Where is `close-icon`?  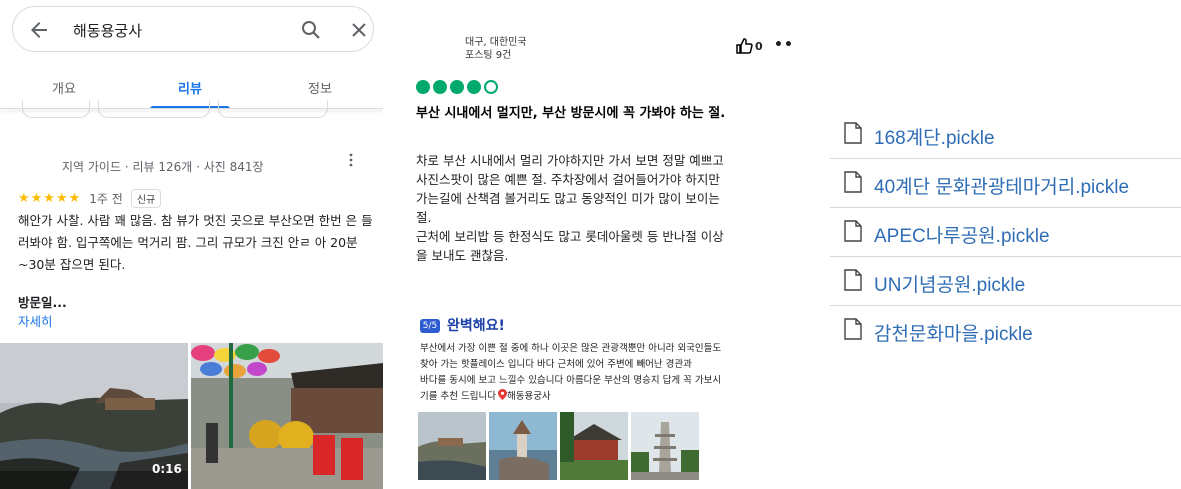
close-icon is located at coordinates (359, 30).